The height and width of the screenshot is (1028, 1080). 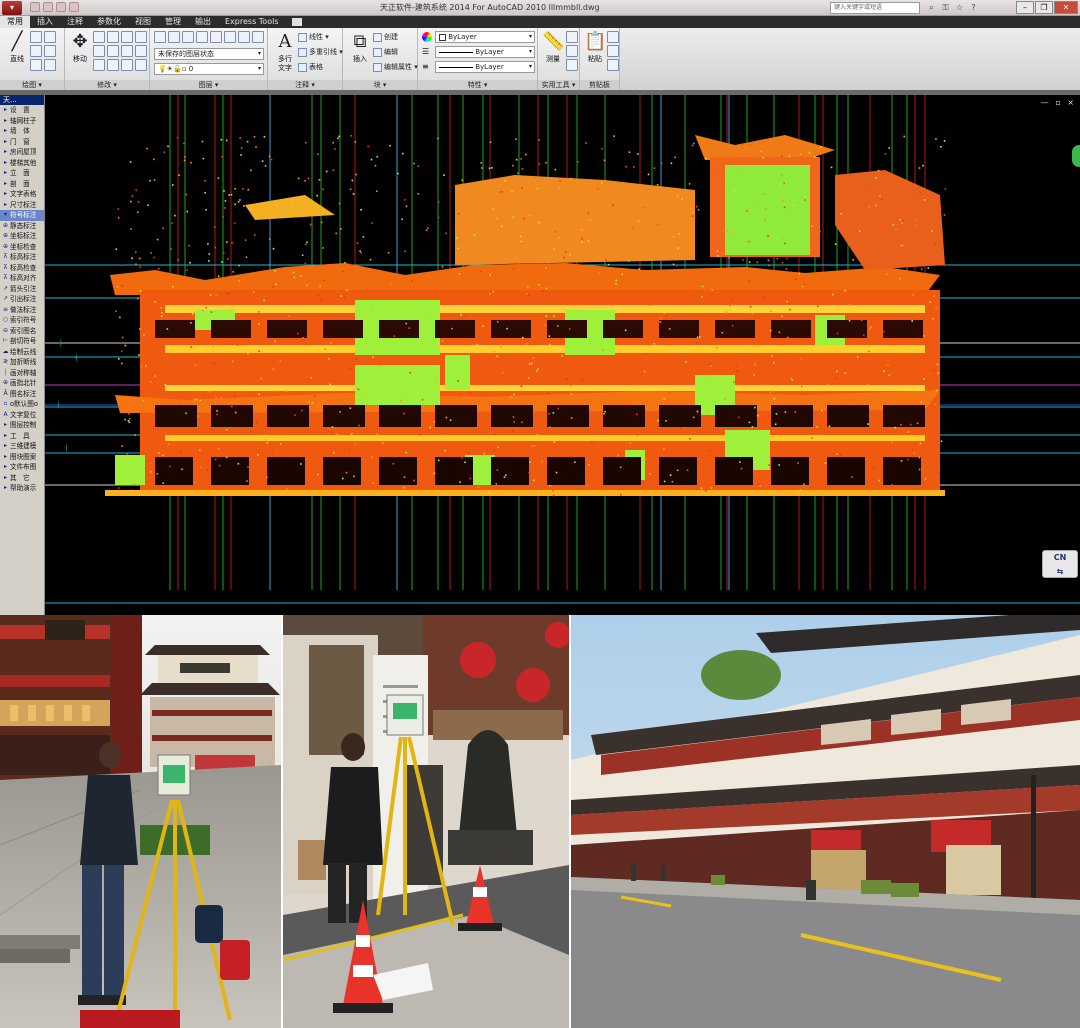 I want to click on panel-clipboard-label: 剪贴板, so click(x=599, y=85).